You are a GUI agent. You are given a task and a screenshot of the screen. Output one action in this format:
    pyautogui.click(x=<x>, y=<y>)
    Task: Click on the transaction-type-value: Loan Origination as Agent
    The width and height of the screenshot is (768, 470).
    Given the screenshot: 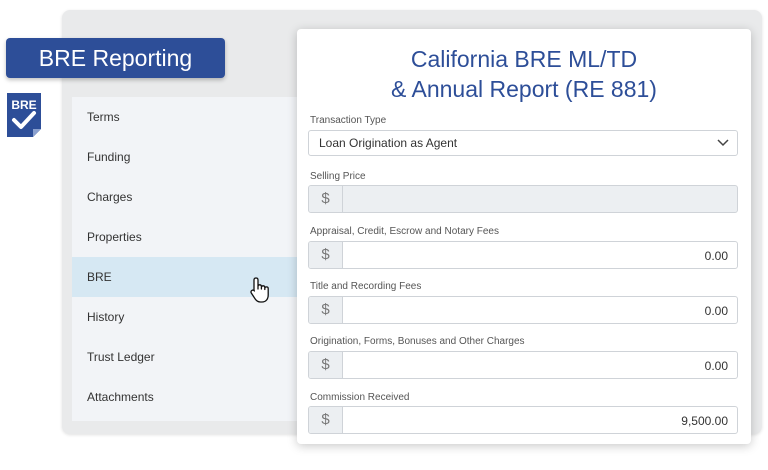 What is the action you would take?
    pyautogui.click(x=388, y=143)
    